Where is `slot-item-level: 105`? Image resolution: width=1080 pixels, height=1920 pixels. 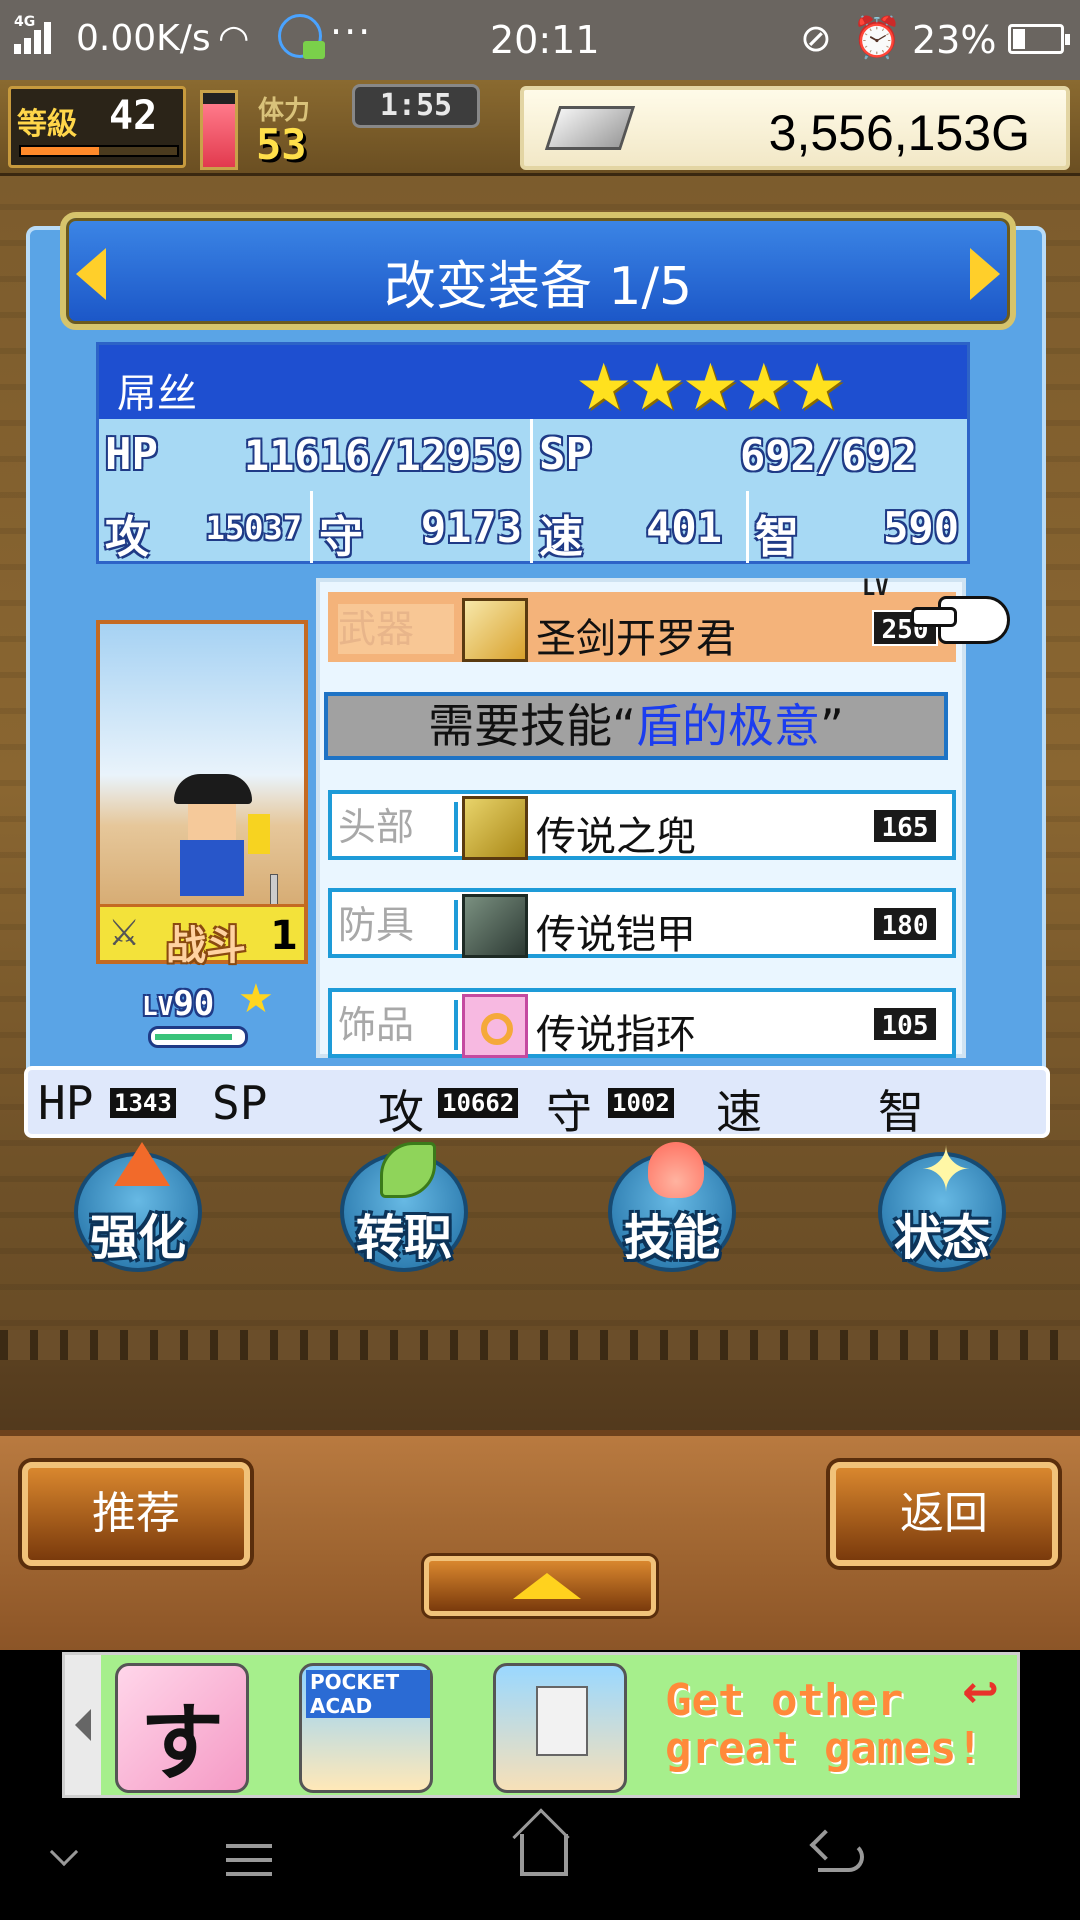
slot-item-level: 105 is located at coordinates (905, 1024).